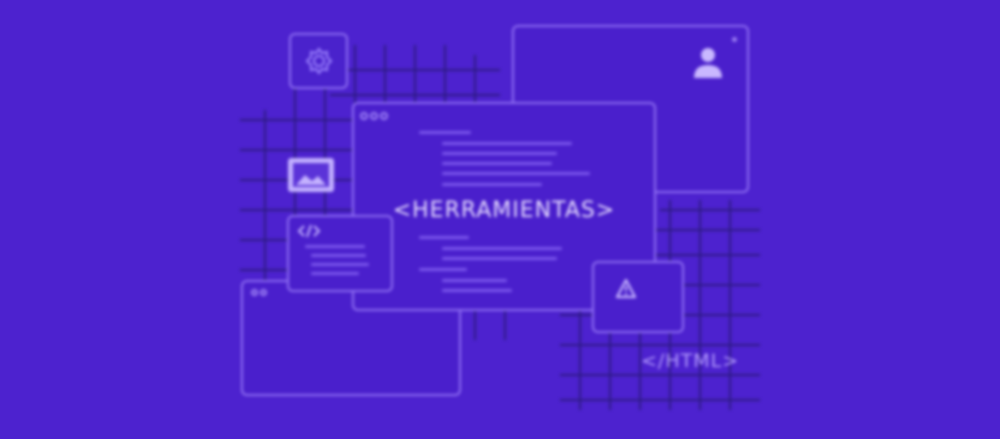 The width and height of the screenshot is (1000, 439). Describe the element at coordinates (626, 288) in the screenshot. I see `warning-icon` at that location.